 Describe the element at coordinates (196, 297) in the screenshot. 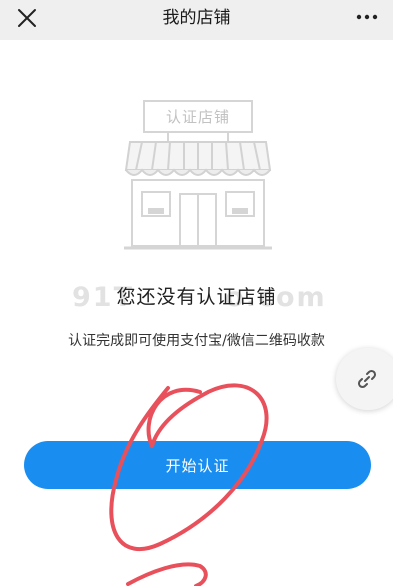

I see `empty-state-title: 您还没有认证店铺` at that location.